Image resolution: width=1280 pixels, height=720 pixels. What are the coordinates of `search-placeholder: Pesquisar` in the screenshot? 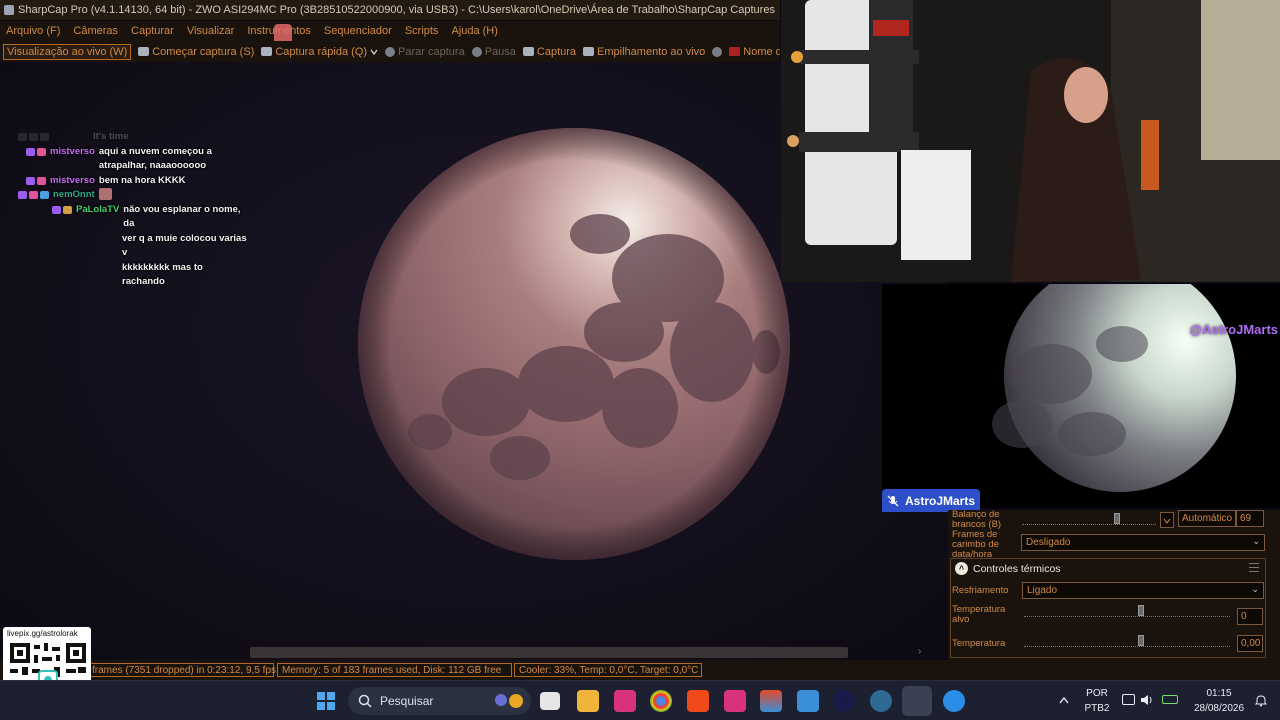 It's located at (407, 701).